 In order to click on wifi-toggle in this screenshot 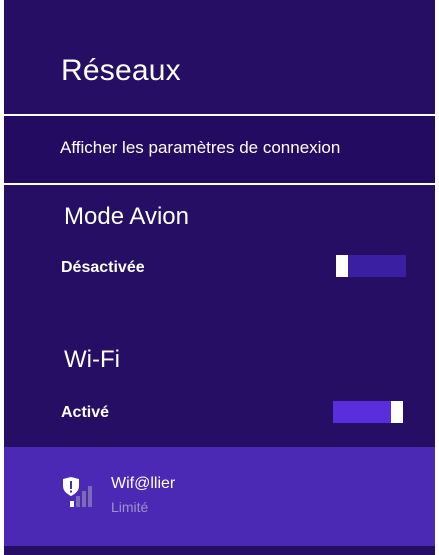, I will do `click(368, 412)`.